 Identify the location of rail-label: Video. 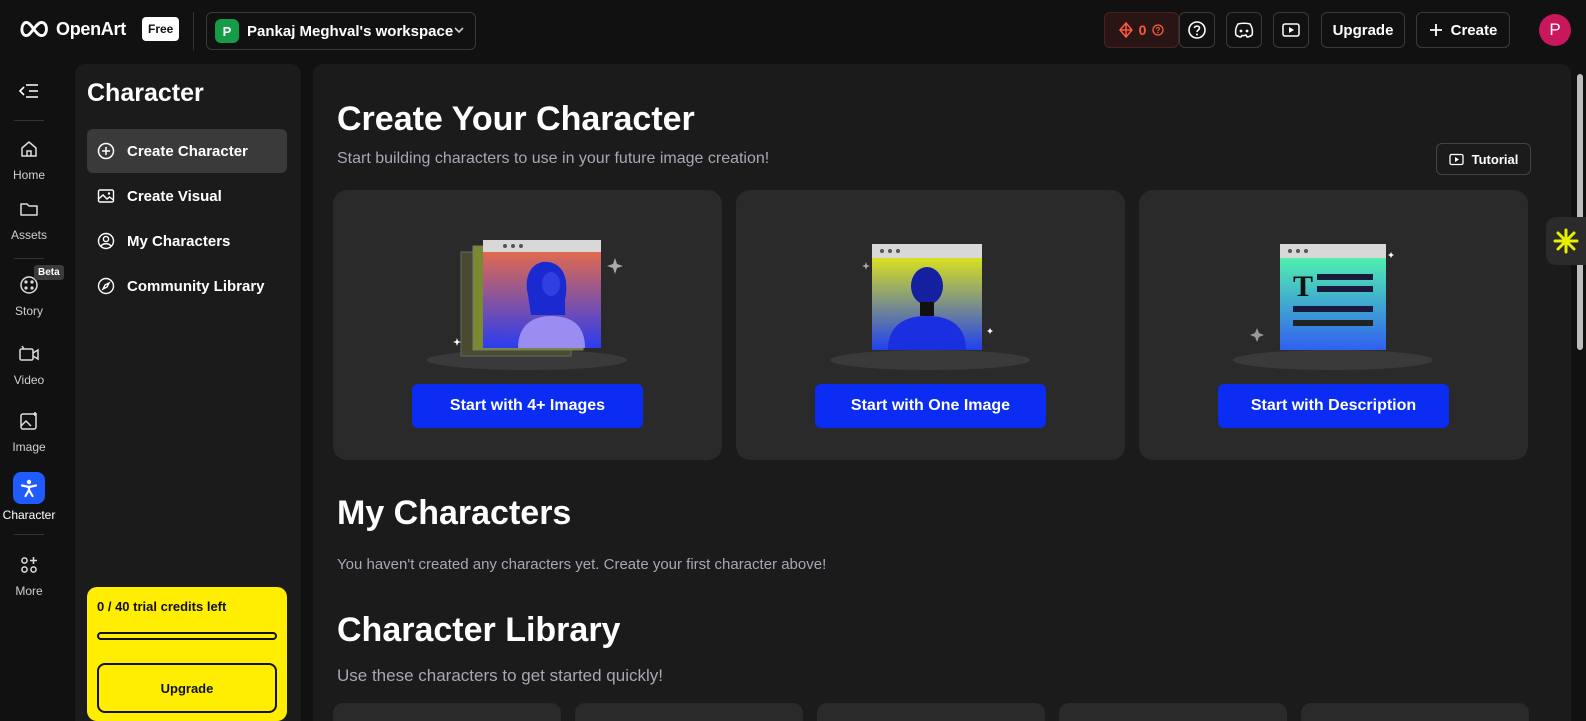
(29, 380).